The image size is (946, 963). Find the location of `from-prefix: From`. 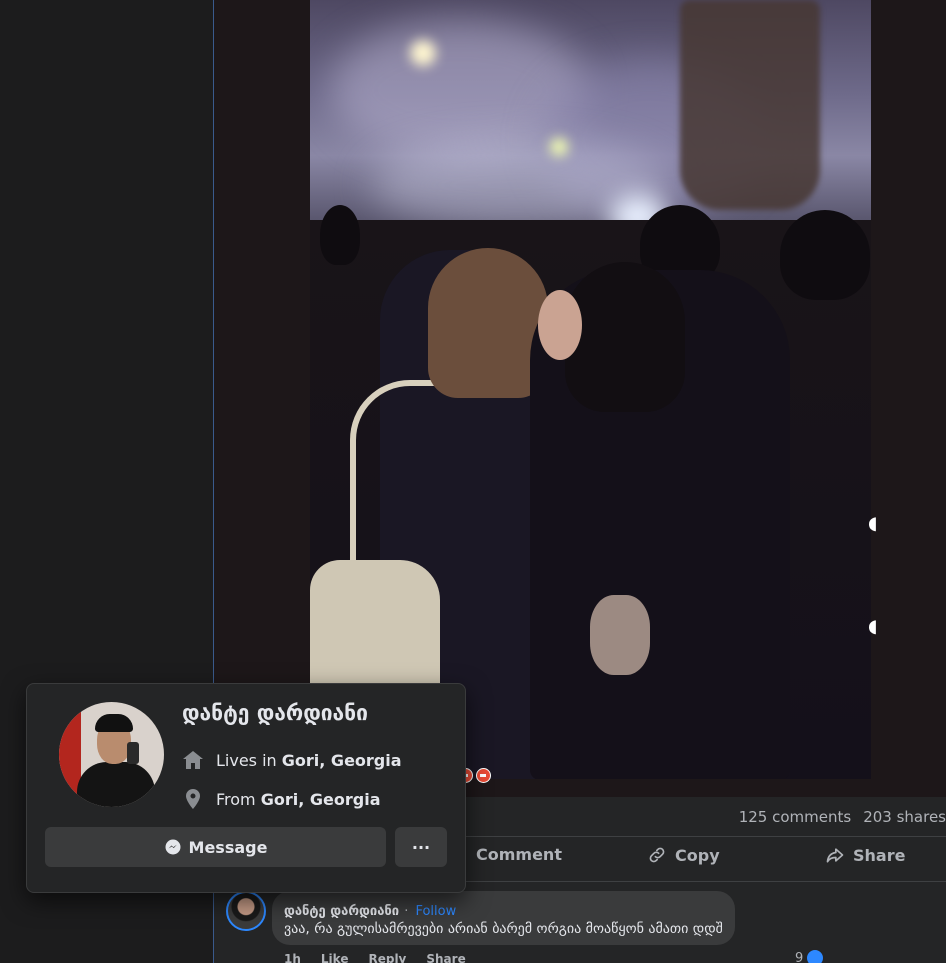

from-prefix: From is located at coordinates (236, 799).